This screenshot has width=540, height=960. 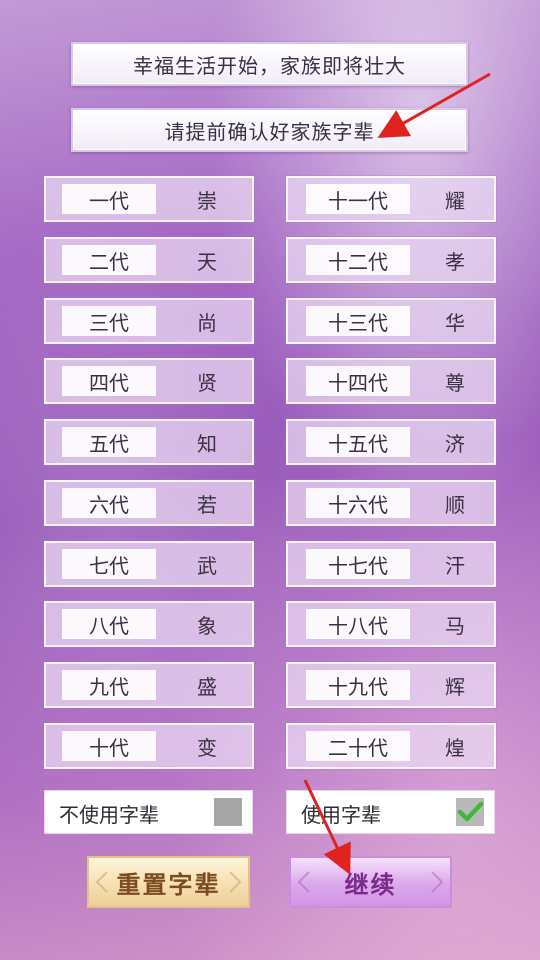 What do you see at coordinates (455, 686) in the screenshot?
I see `generation-char: 辉` at bounding box center [455, 686].